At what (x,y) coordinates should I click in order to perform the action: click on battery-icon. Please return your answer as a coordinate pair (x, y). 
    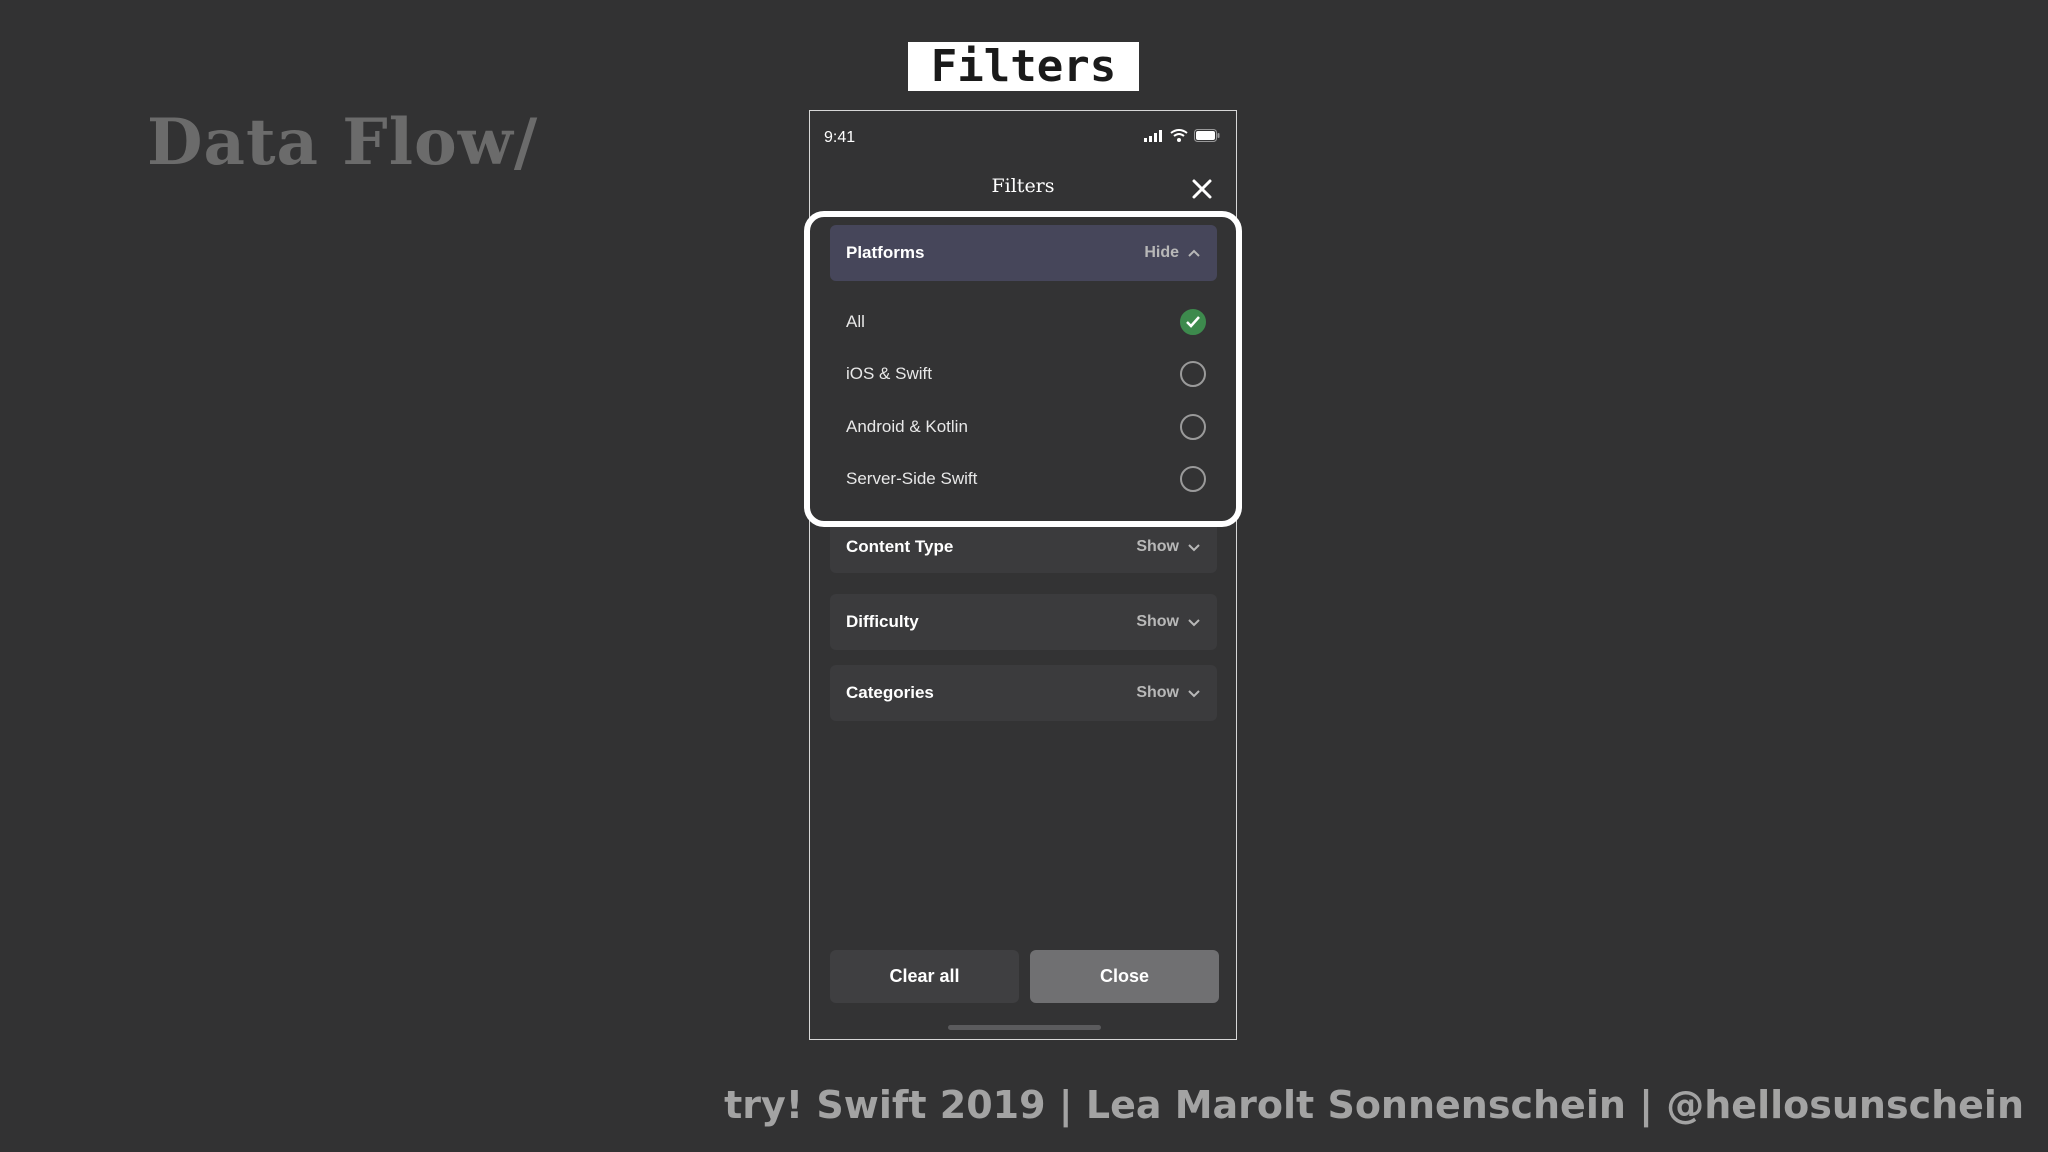
    Looking at the image, I should click on (1207, 135).